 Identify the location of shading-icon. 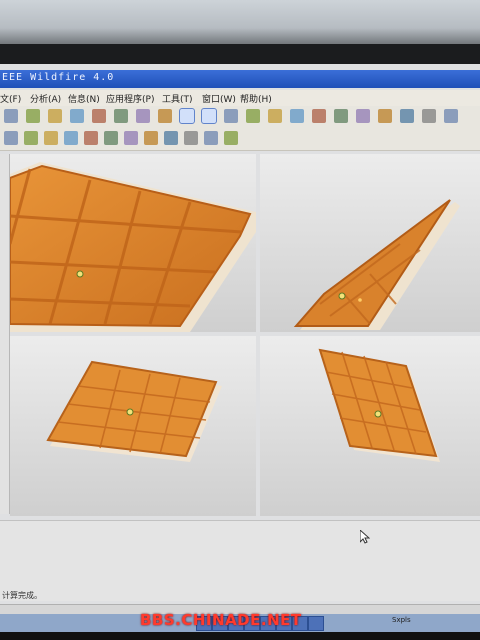
(385, 116).